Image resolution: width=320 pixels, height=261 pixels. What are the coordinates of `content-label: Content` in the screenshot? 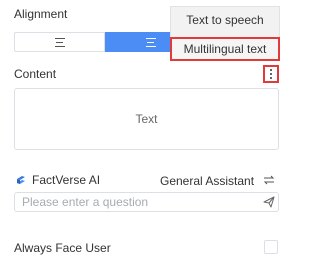 It's located at (35, 74).